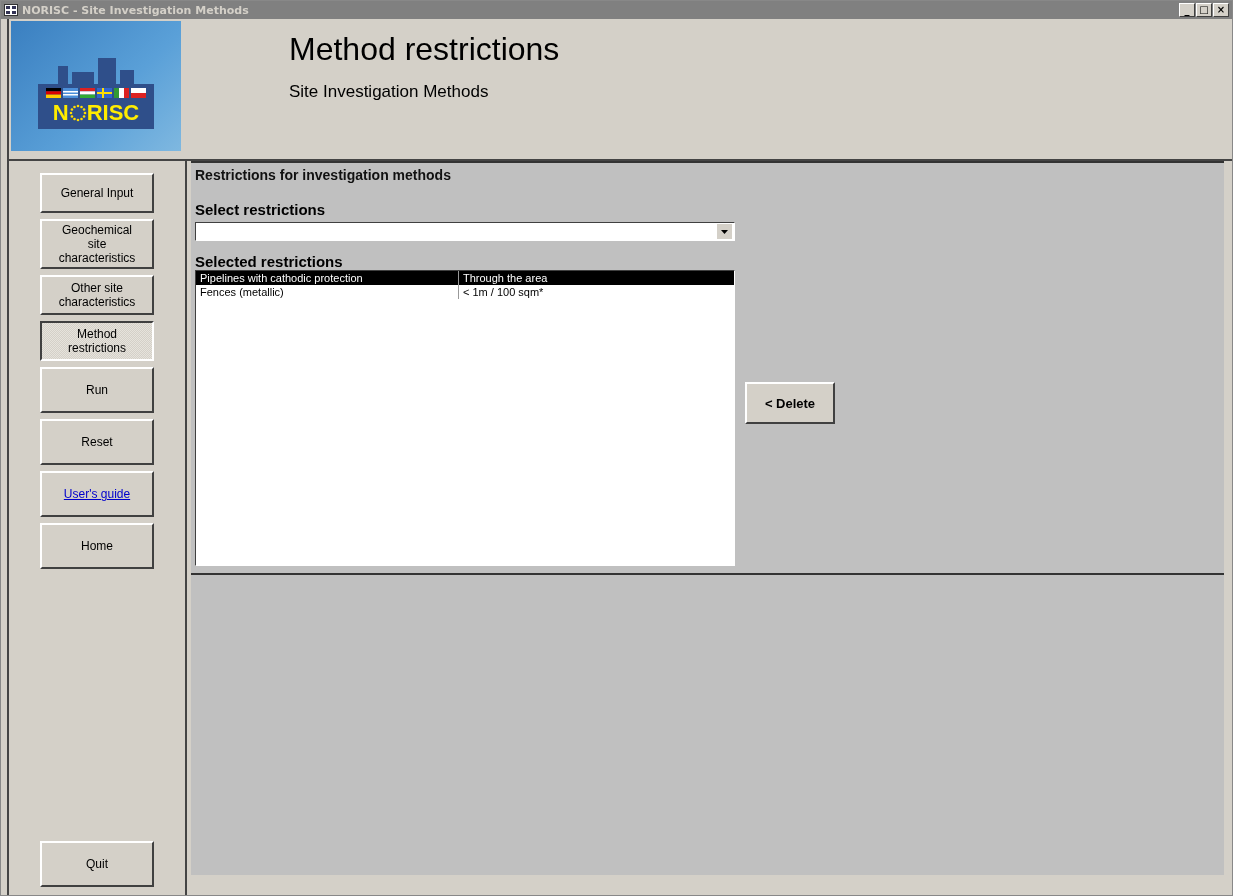  What do you see at coordinates (261, 209) in the screenshot?
I see `field-label: Select restrictions` at bounding box center [261, 209].